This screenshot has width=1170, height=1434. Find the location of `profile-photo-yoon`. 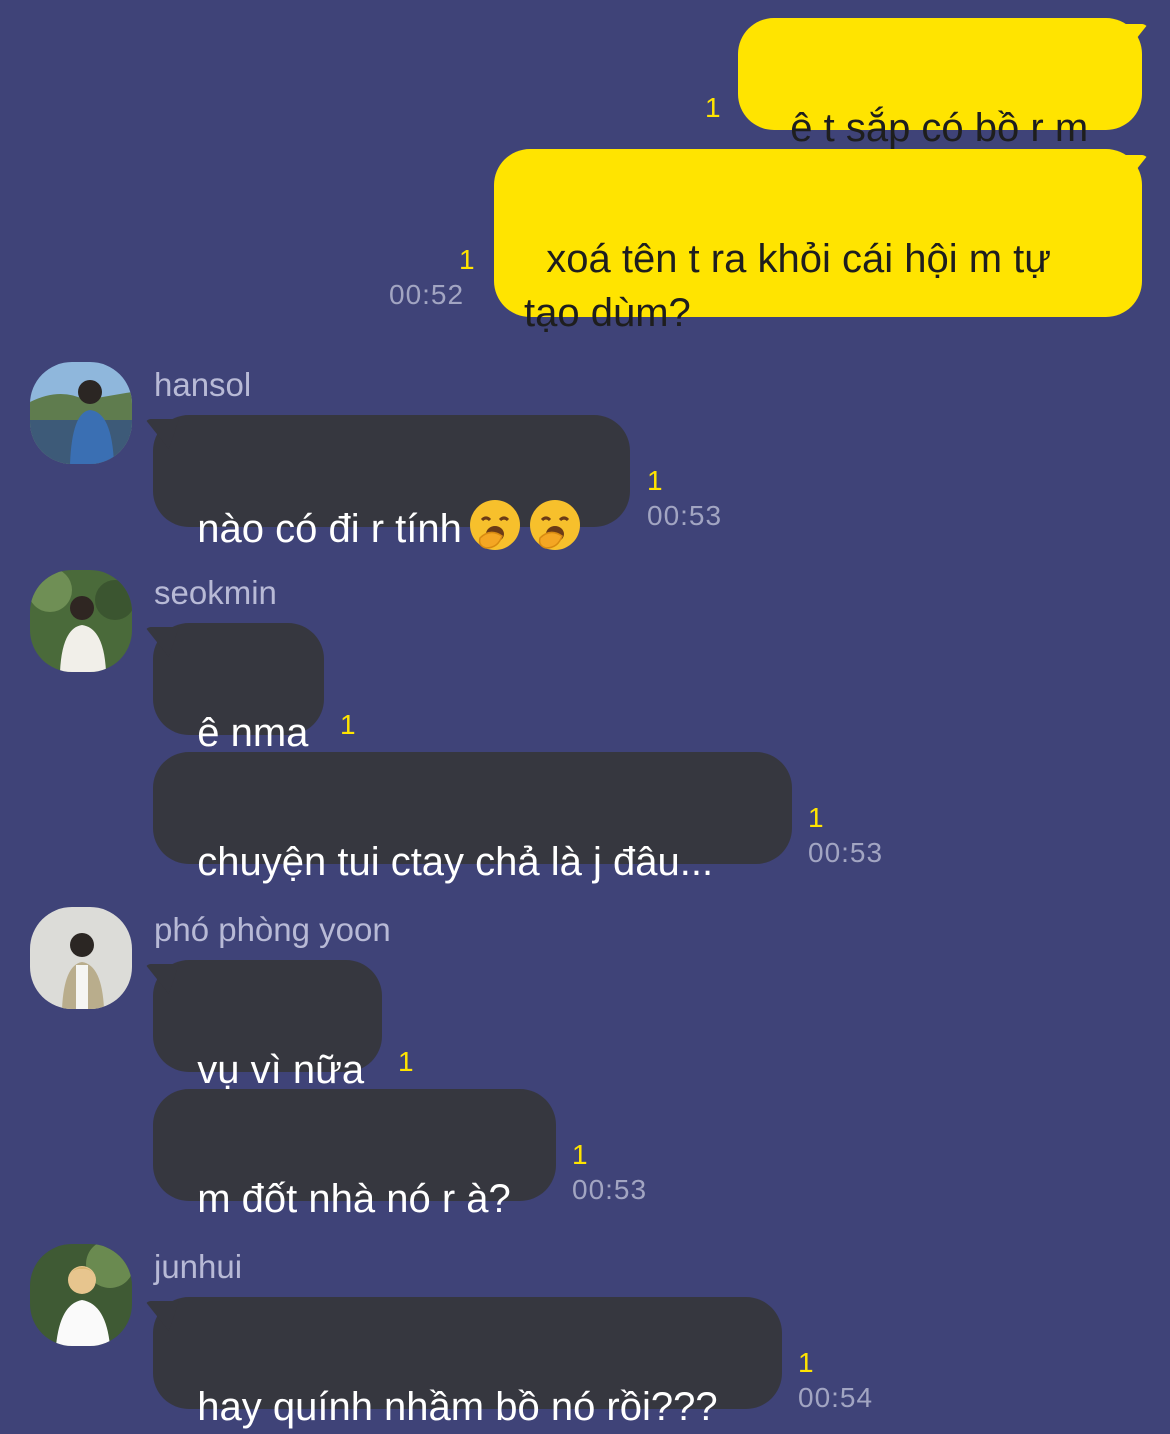

profile-photo-yoon is located at coordinates (81, 958).